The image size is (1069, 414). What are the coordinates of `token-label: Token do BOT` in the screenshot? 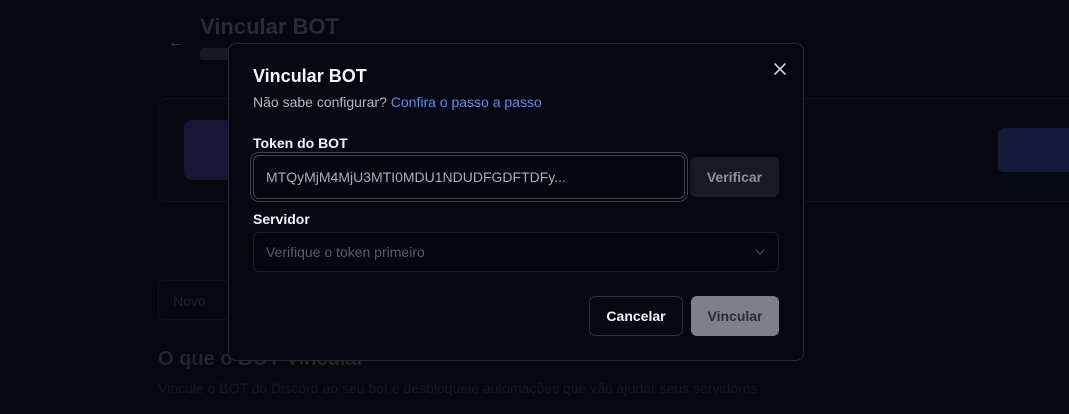 It's located at (300, 143).